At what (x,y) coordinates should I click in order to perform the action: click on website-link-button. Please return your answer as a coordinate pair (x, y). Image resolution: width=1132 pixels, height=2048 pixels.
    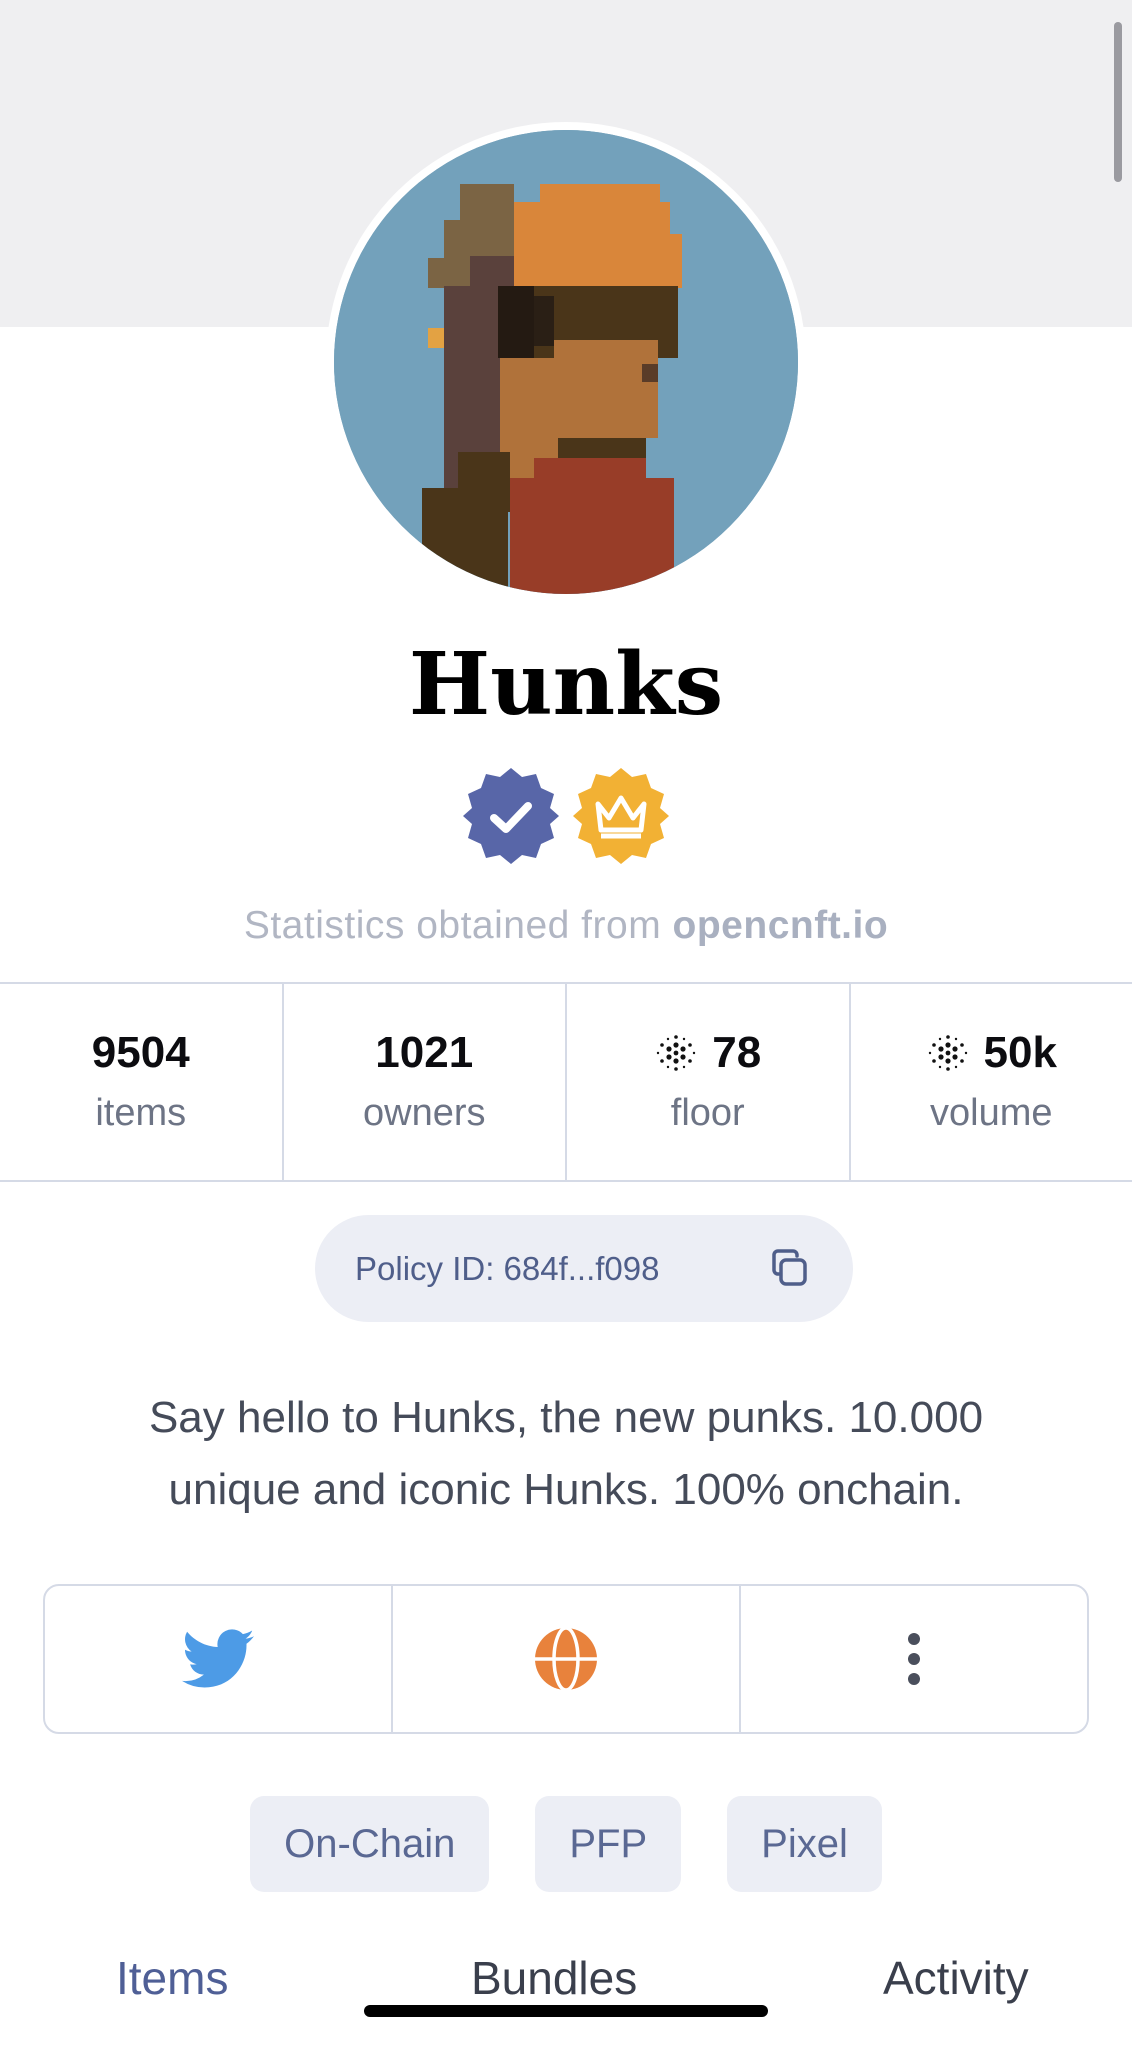
    Looking at the image, I should click on (567, 1659).